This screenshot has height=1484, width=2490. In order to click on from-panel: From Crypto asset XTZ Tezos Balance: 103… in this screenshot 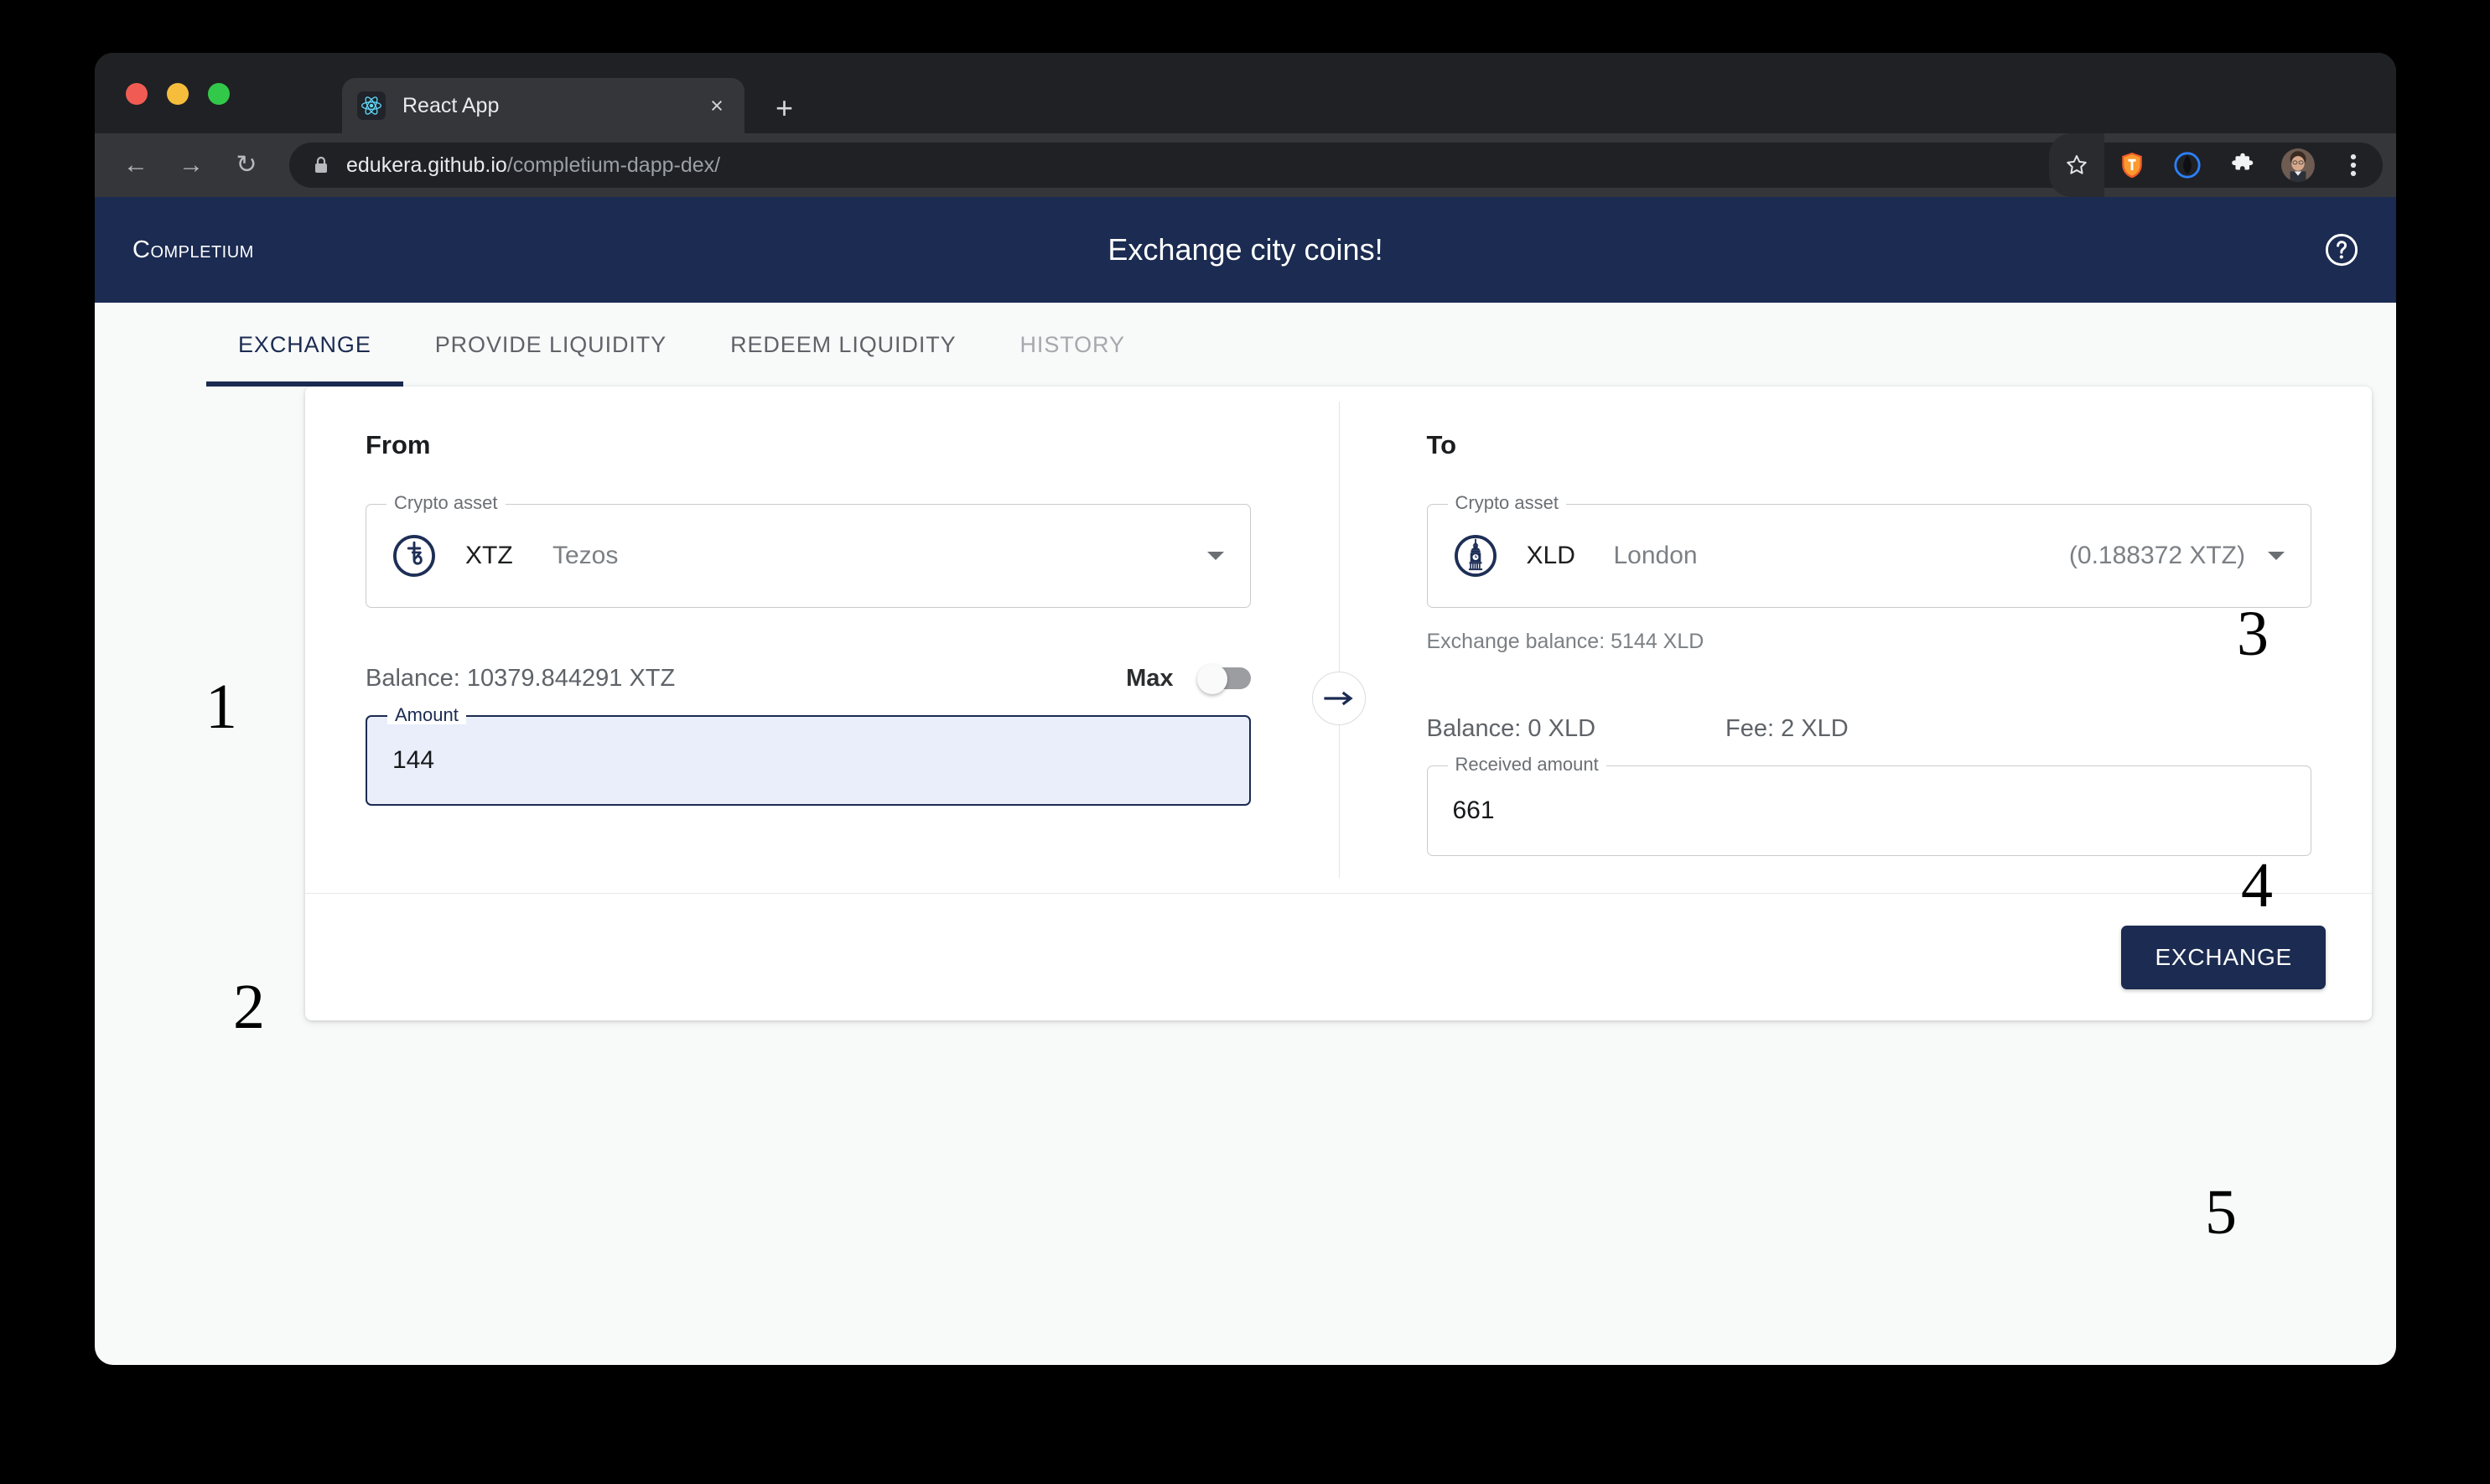, I will do `click(822, 643)`.